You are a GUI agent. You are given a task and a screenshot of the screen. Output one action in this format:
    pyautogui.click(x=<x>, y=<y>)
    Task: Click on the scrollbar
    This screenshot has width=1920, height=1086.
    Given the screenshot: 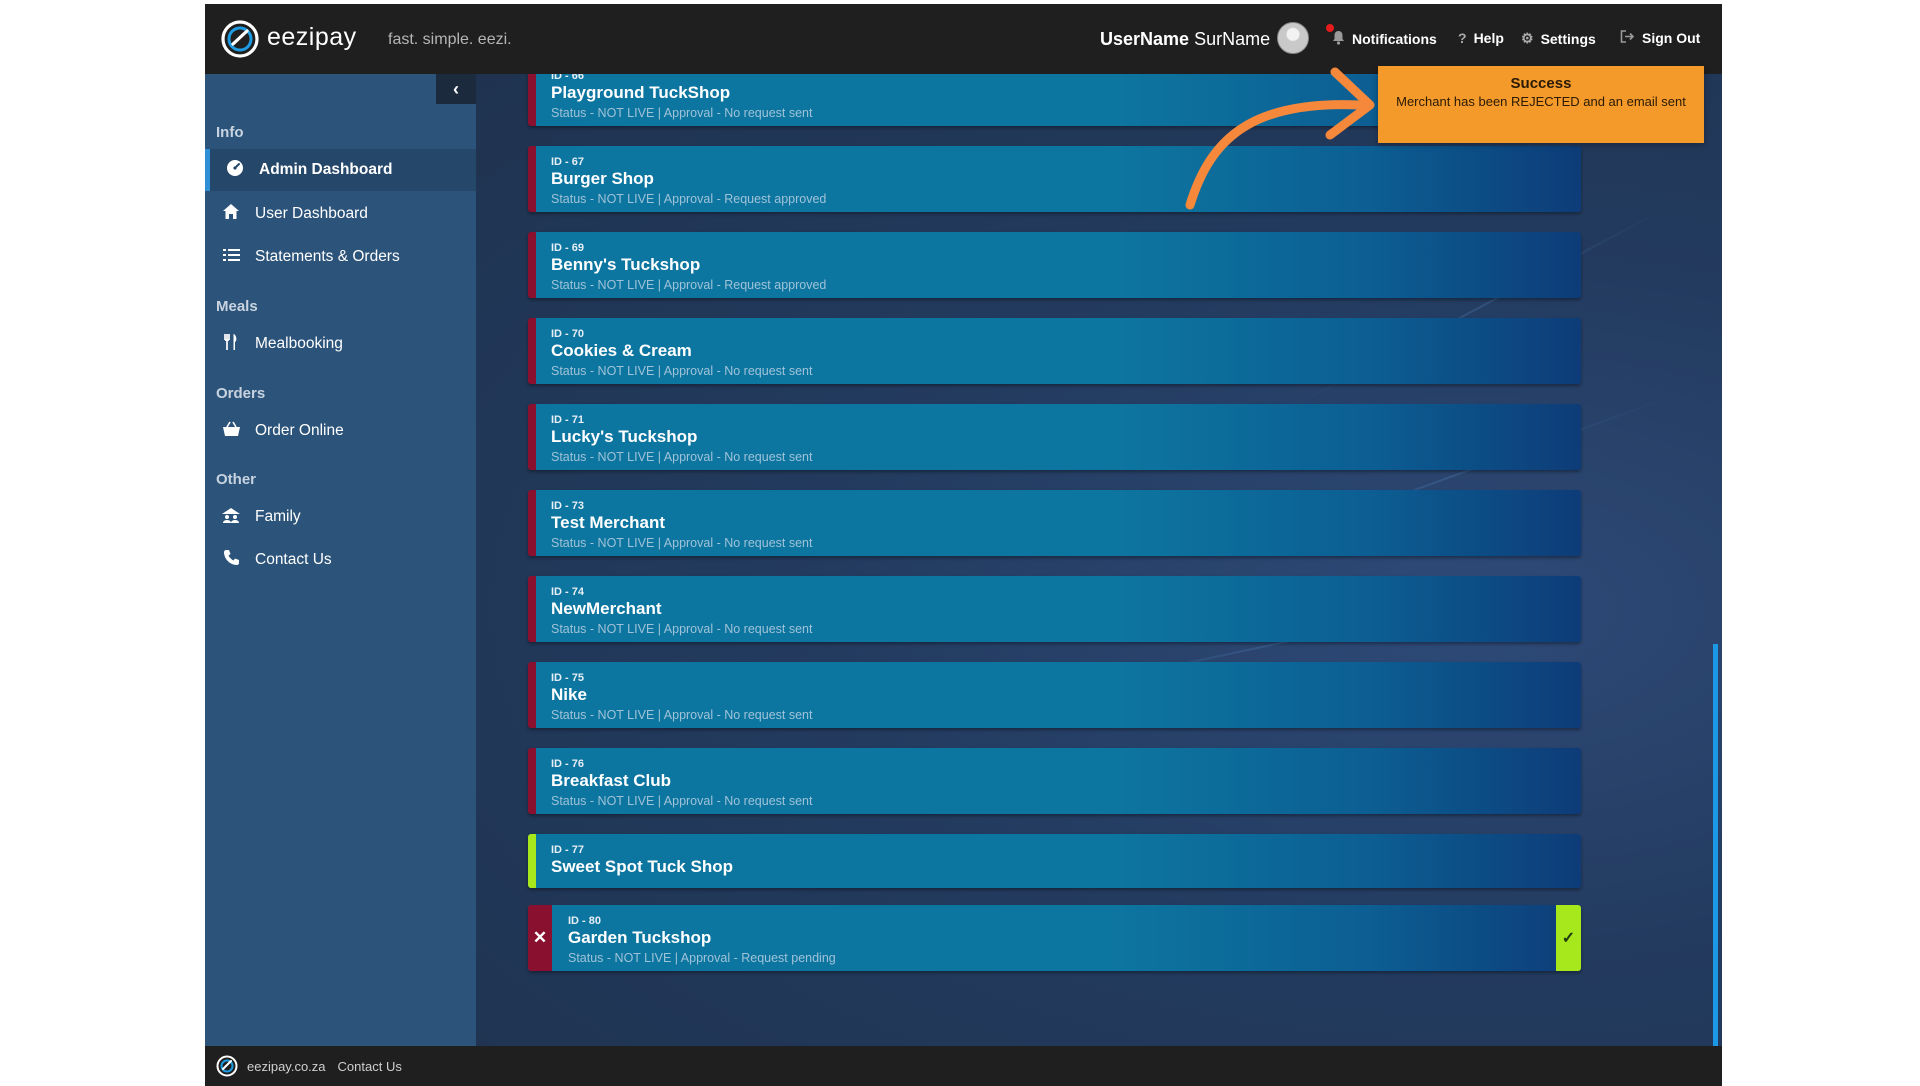 What is the action you would take?
    pyautogui.click(x=1715, y=845)
    